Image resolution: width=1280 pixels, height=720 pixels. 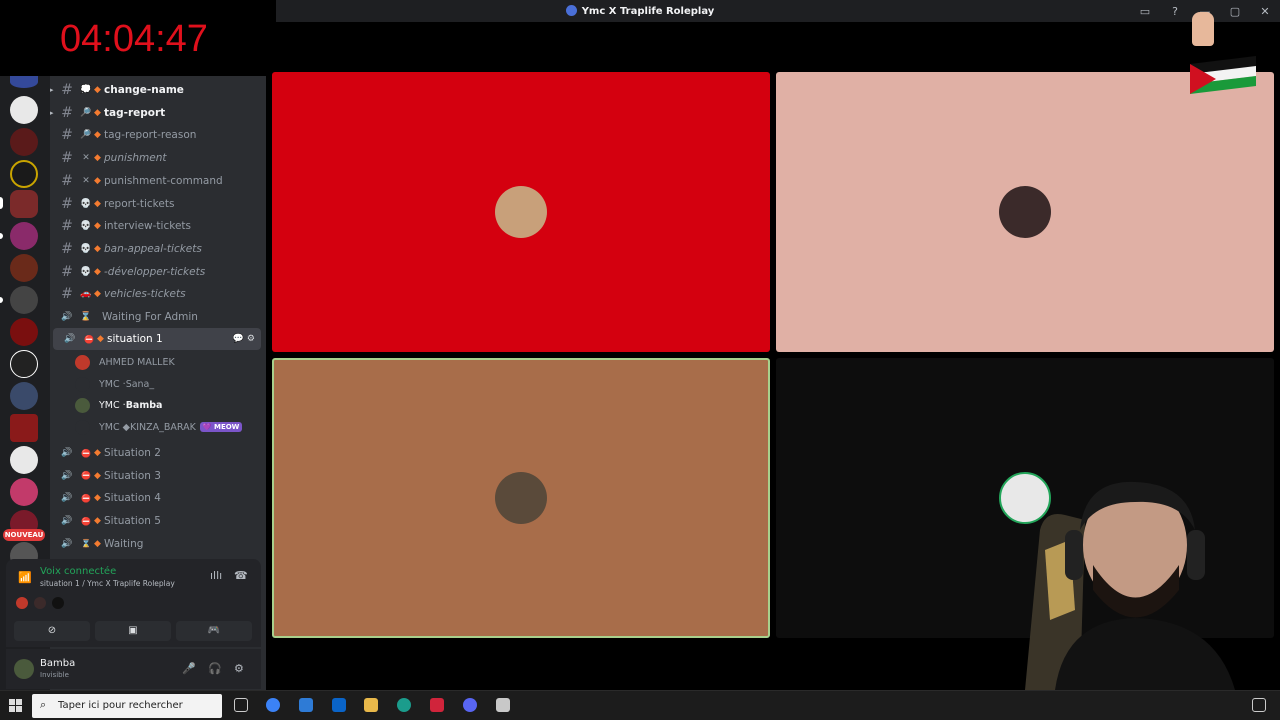 What do you see at coordinates (158, 498) in the screenshot?
I see `voice-channel-item: 🔊 ⛔ ◆ Situation 4` at bounding box center [158, 498].